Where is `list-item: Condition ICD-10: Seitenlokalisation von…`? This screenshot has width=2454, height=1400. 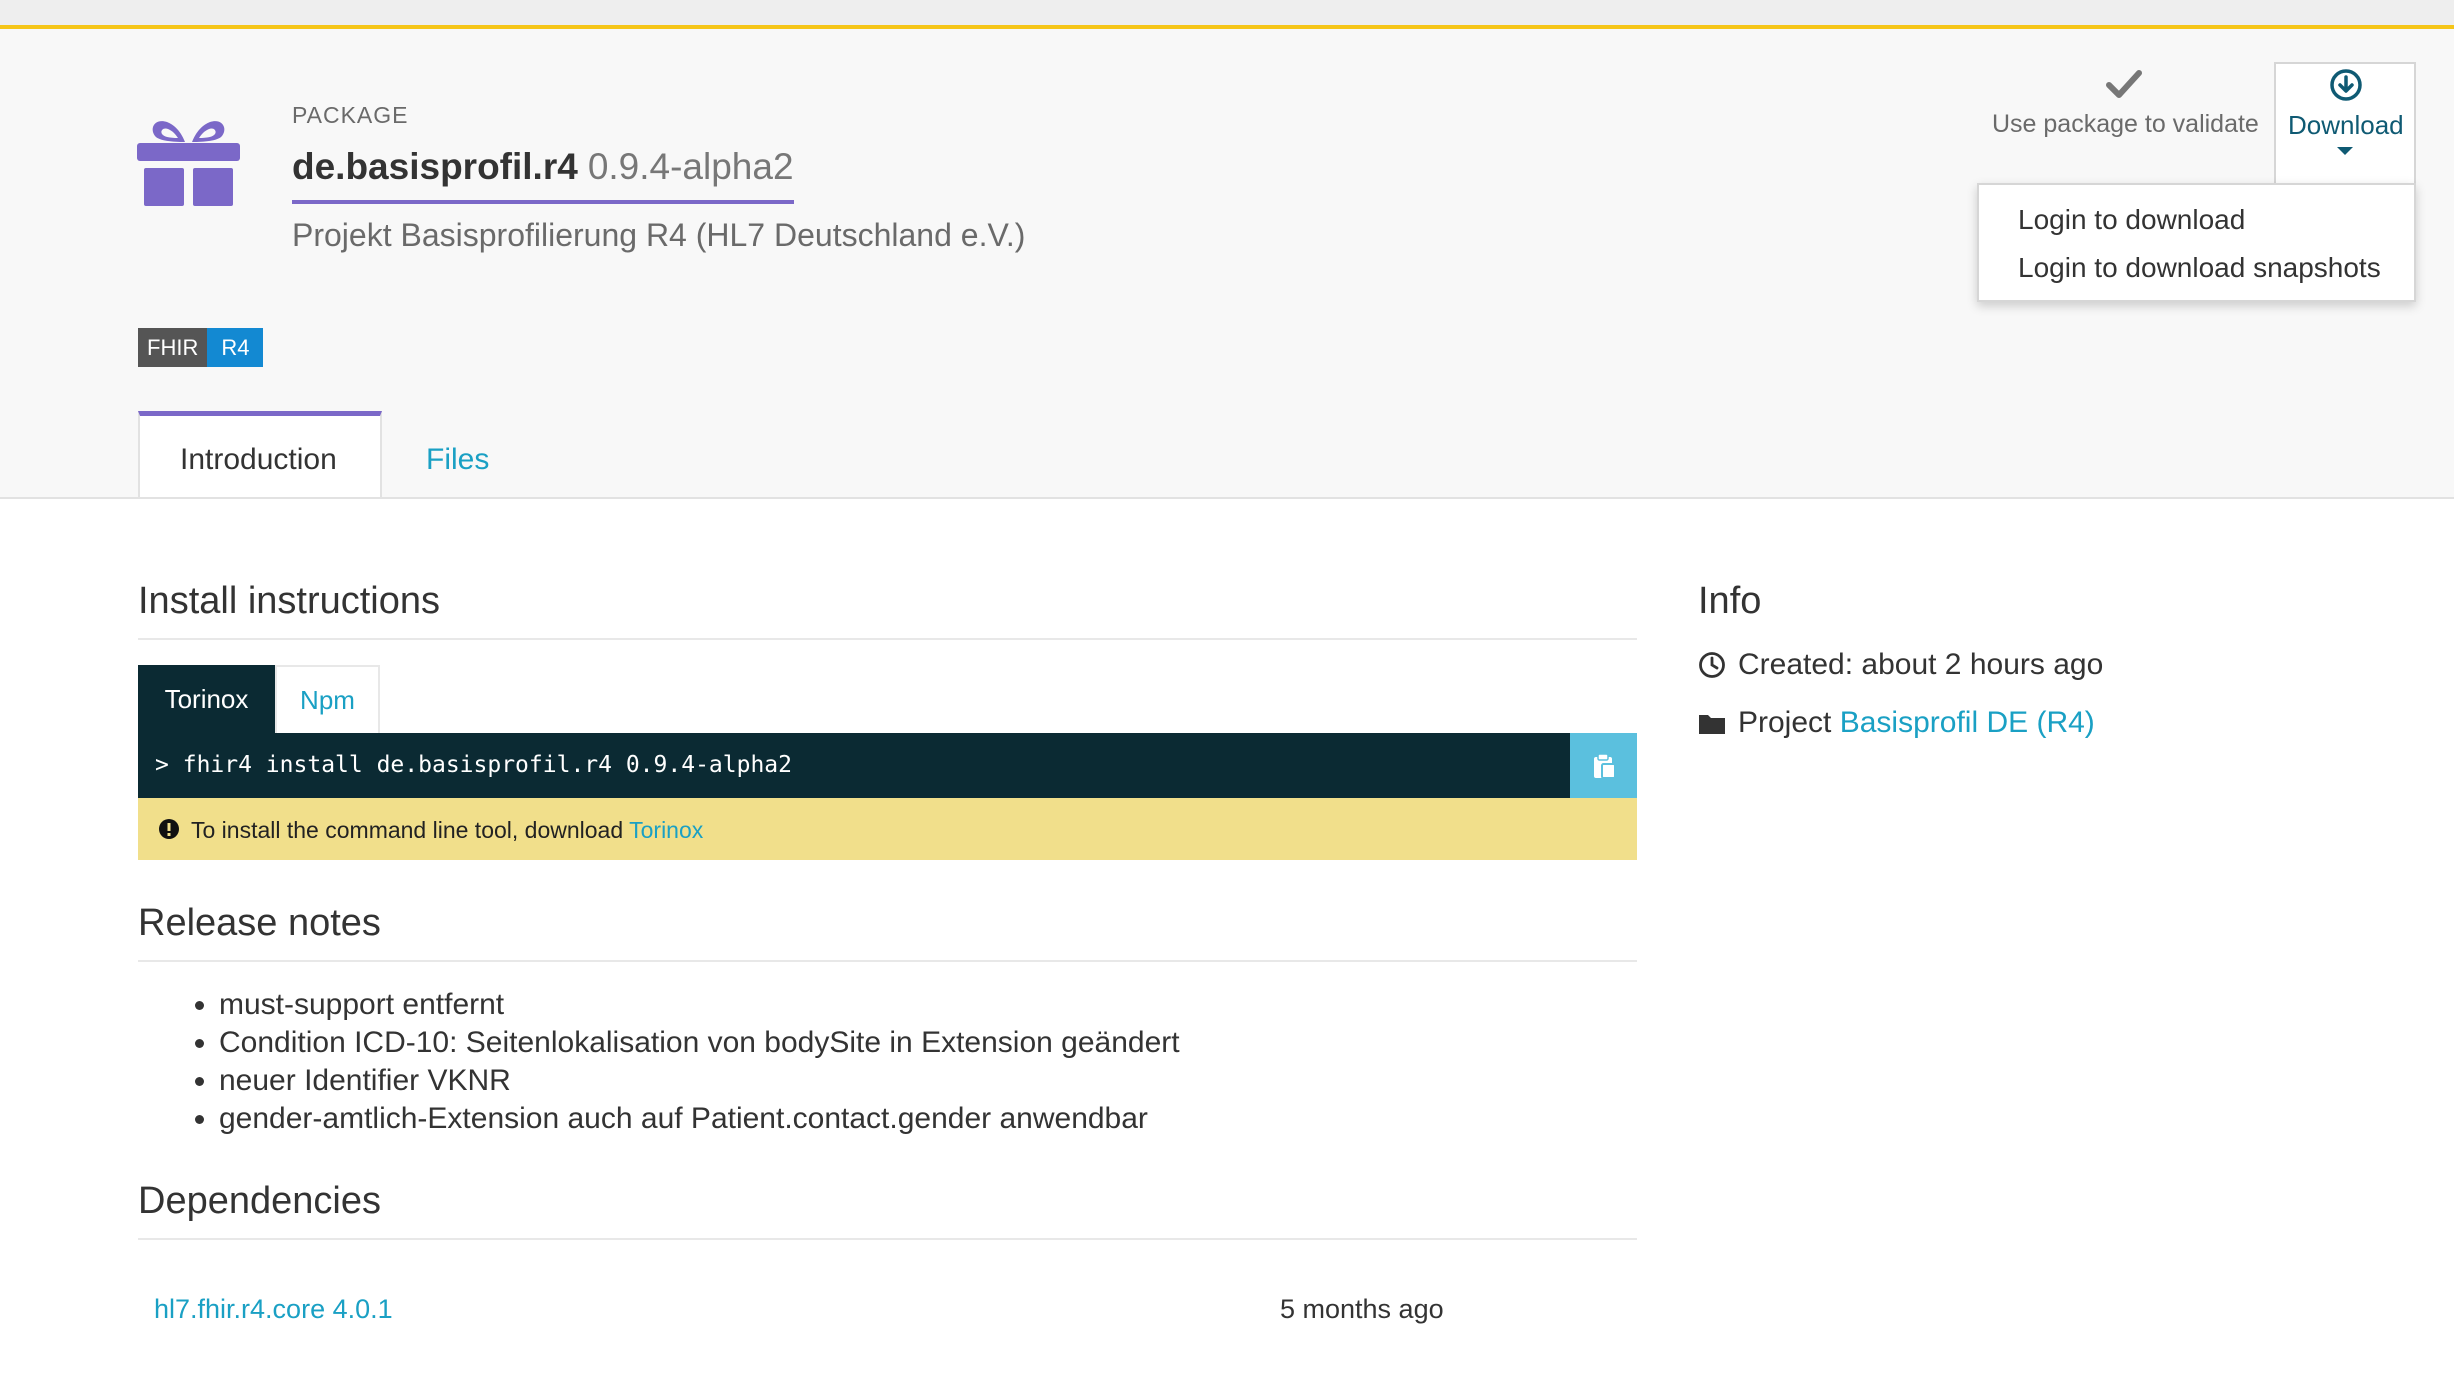 list-item: Condition ICD-10: Seitenlokalisation von… is located at coordinates (699, 1043).